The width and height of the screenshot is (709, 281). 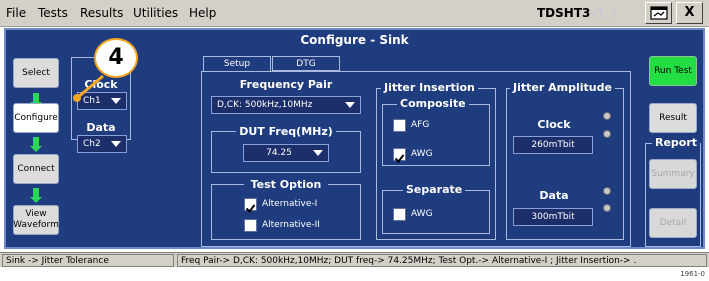 What do you see at coordinates (88, 260) in the screenshot?
I see `status-left: Sink -> Jitter Tolerance` at bounding box center [88, 260].